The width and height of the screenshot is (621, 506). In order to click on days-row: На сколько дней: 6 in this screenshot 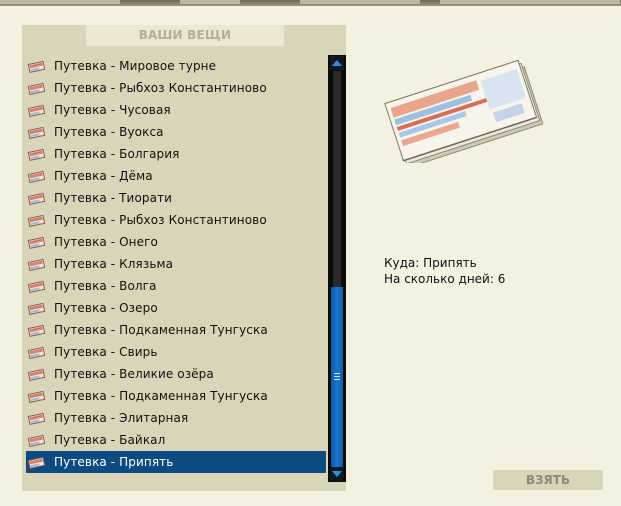, I will do `click(444, 279)`.